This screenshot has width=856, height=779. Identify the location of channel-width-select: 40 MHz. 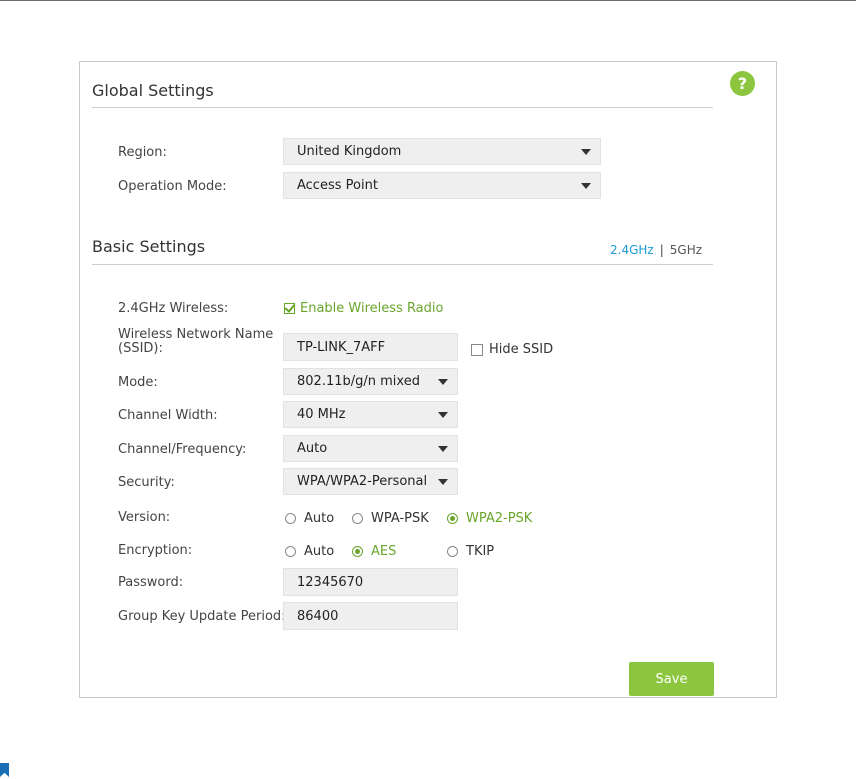
(370, 414).